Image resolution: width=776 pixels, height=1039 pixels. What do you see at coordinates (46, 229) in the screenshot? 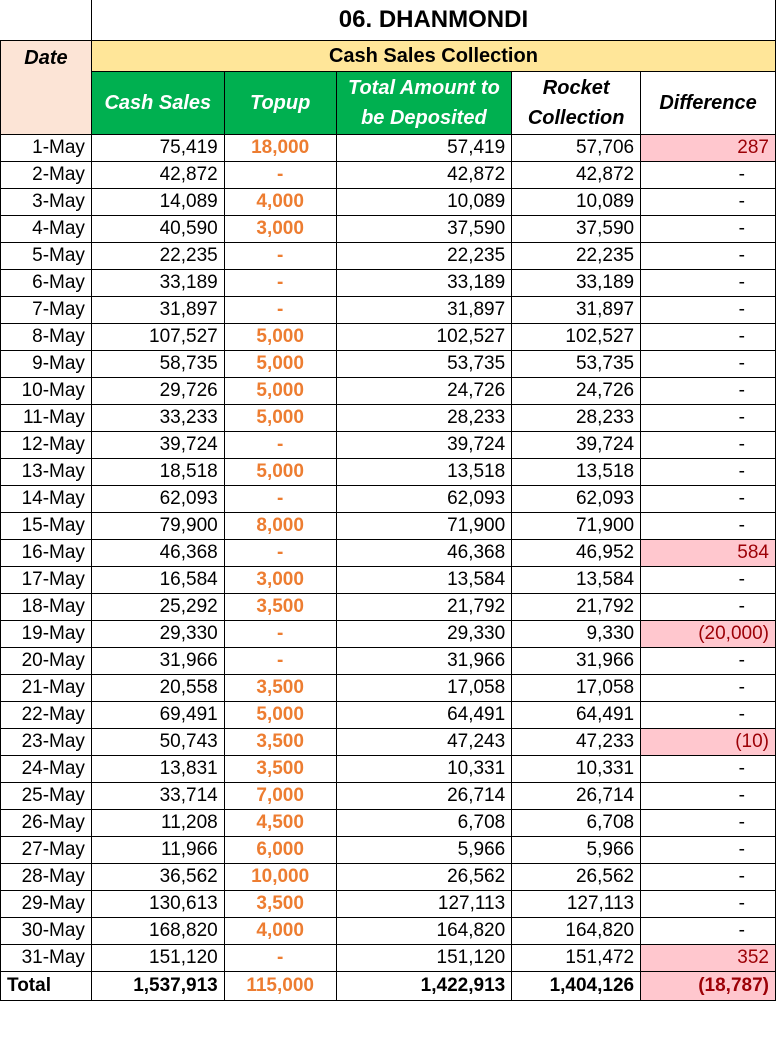
I see `date-cell: 4-May` at bounding box center [46, 229].